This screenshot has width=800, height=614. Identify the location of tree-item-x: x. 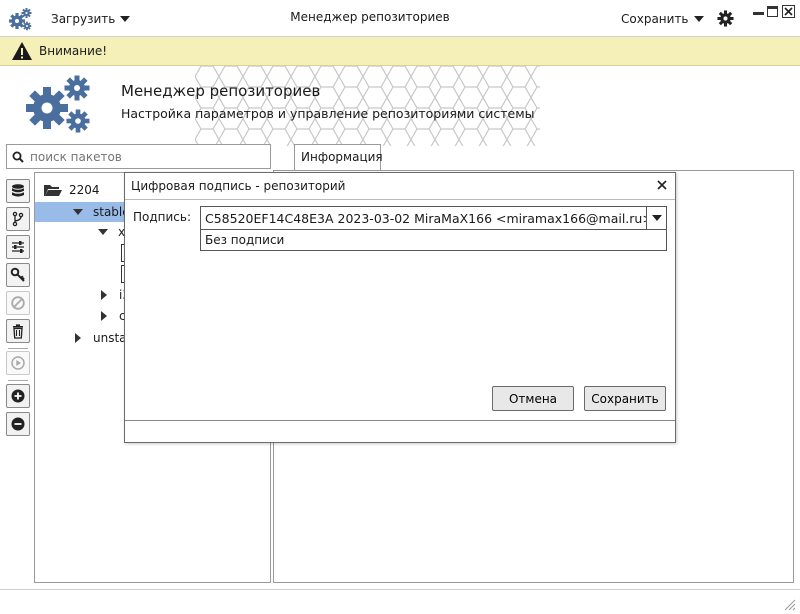
(111, 232).